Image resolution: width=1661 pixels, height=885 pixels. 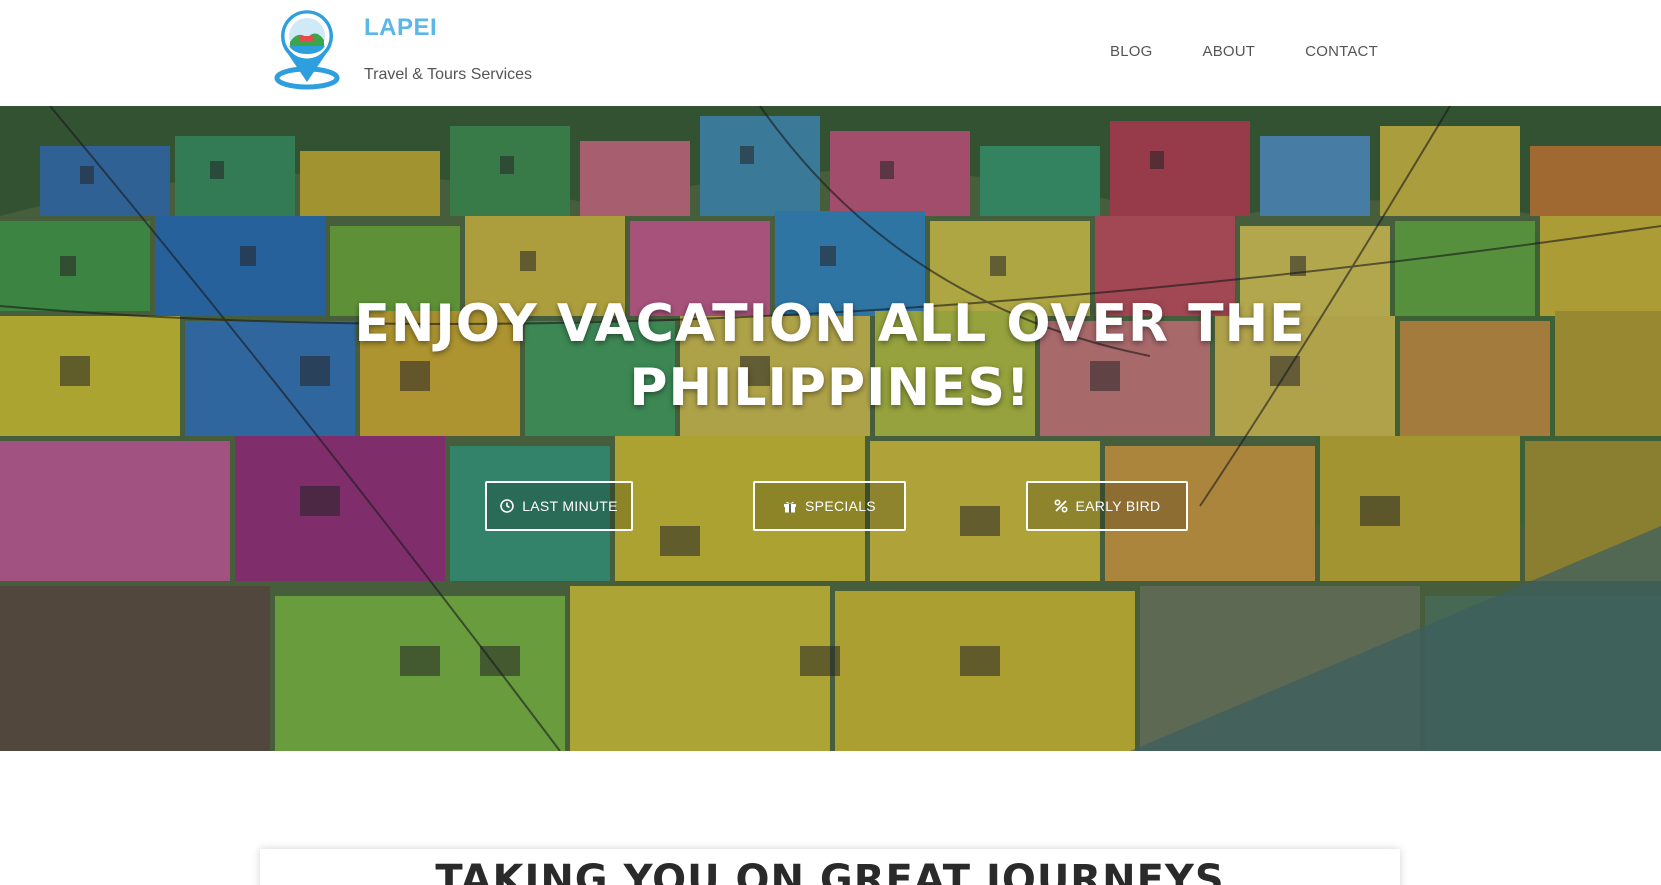 What do you see at coordinates (307, 48) in the screenshot?
I see `map-pin-logo-icon` at bounding box center [307, 48].